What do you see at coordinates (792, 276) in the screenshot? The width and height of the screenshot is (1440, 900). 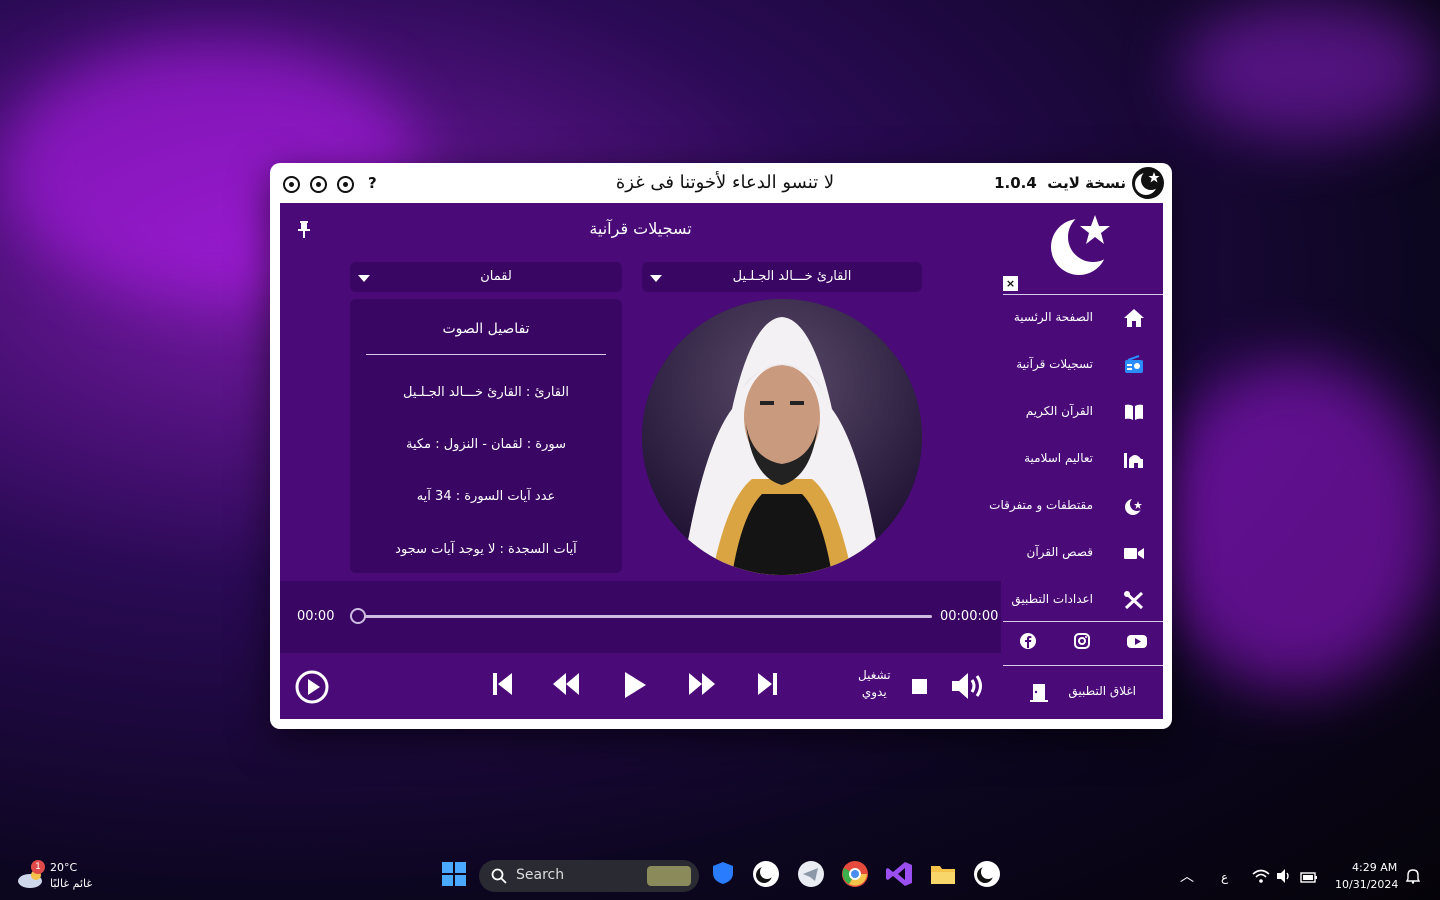 I see `reciter-dropdown-value: القارئ خـــالد الجـلـيل` at bounding box center [792, 276].